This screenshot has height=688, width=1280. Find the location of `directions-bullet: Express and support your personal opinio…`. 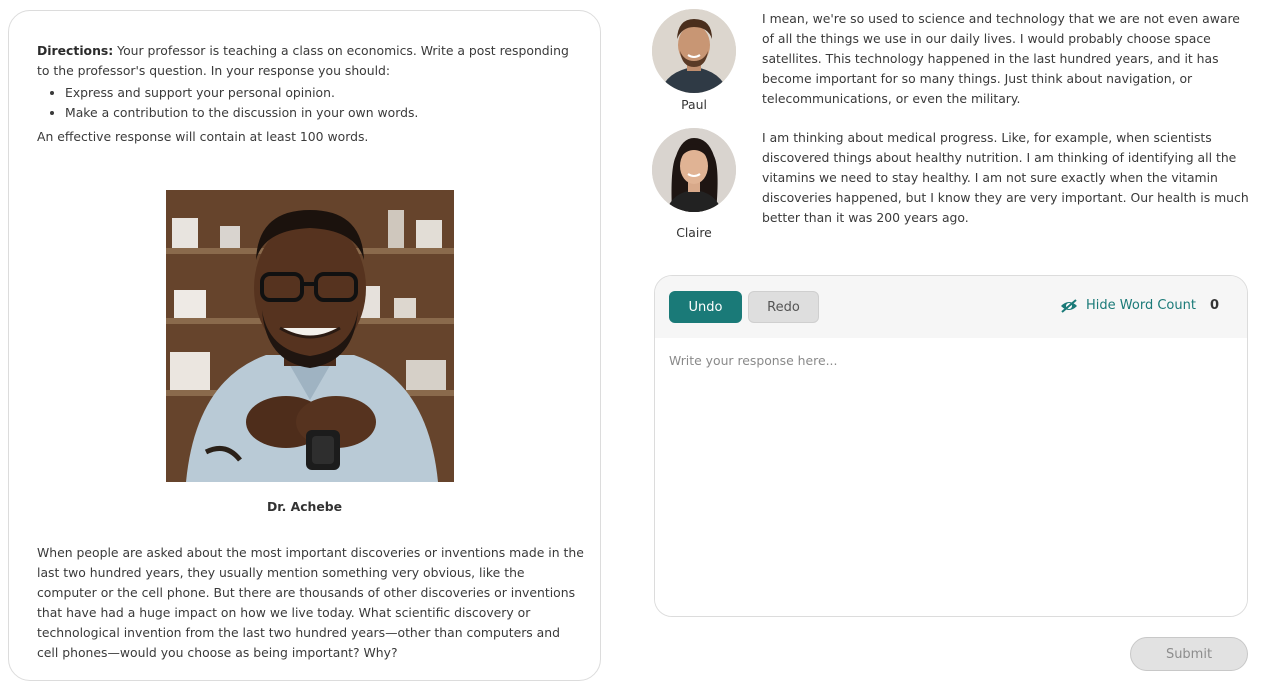

directions-bullet: Express and support your personal opinio… is located at coordinates (321, 93).